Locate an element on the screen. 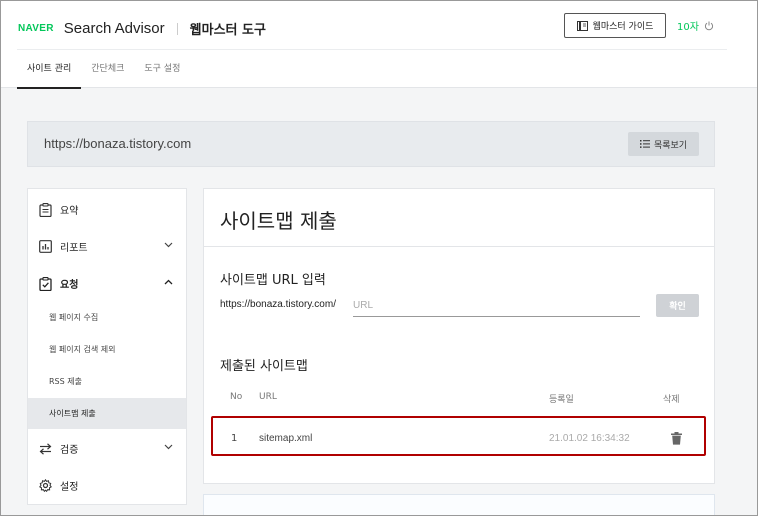 Image resolution: width=758 pixels, height=516 pixels. tab-site-management: 사이트 관리 is located at coordinates (49, 69).